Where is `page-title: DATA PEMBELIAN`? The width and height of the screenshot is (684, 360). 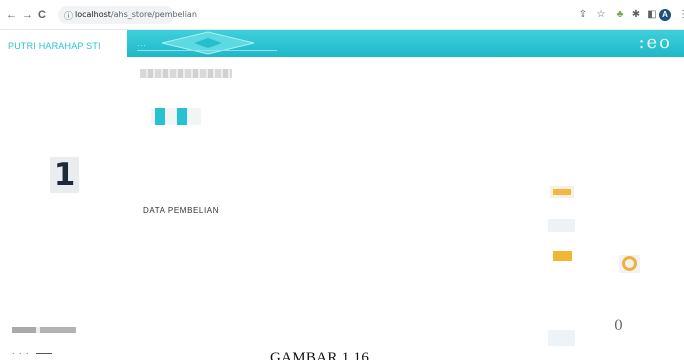
page-title: DATA PEMBELIAN is located at coordinates (181, 210).